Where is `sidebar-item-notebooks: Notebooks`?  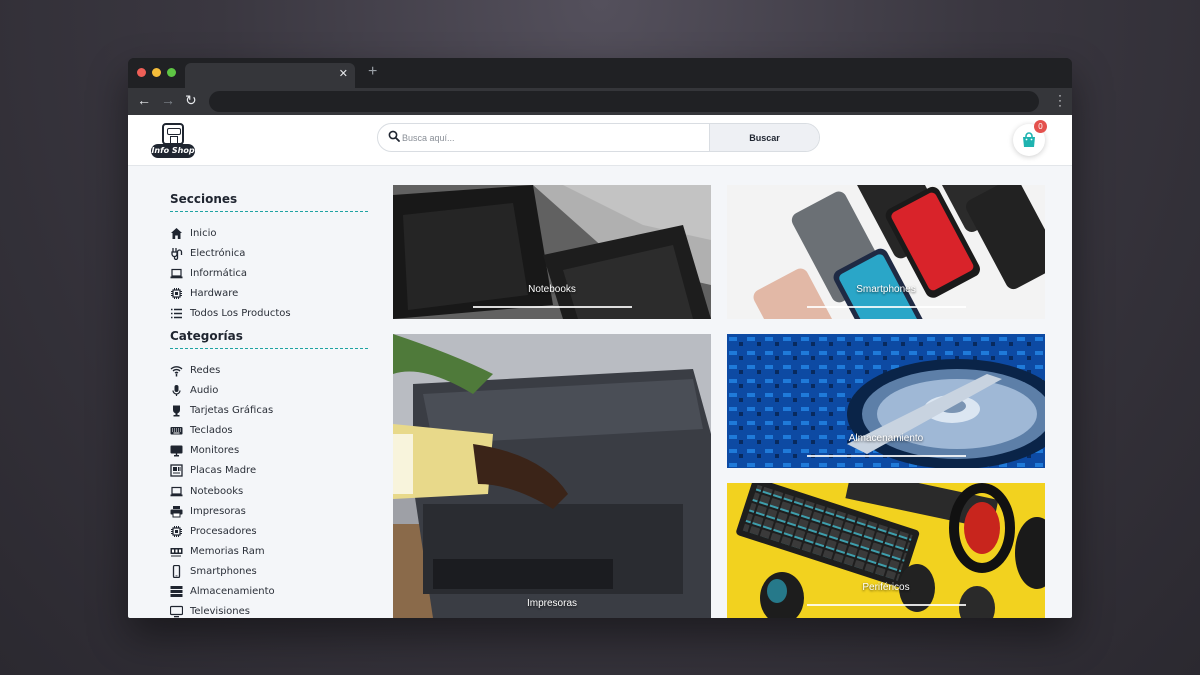 sidebar-item-notebooks: Notebooks is located at coordinates (269, 491).